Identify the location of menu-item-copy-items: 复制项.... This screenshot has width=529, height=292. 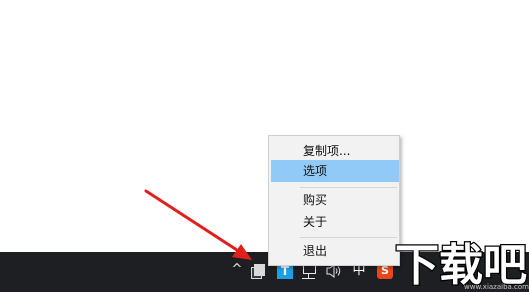
(335, 151).